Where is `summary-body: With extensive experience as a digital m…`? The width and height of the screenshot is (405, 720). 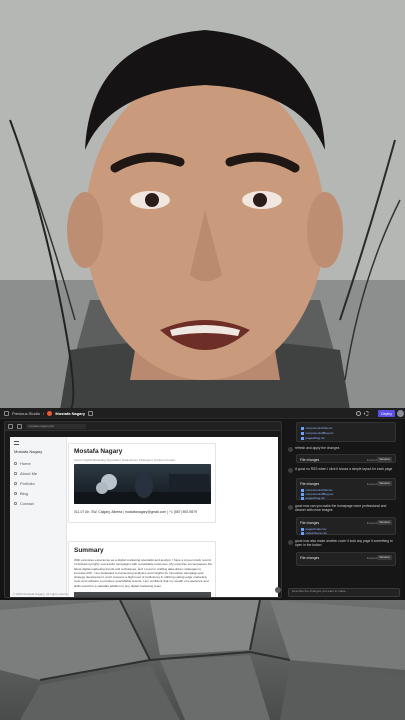
summary-body: With extensive experience as a digital m… is located at coordinates (143, 573).